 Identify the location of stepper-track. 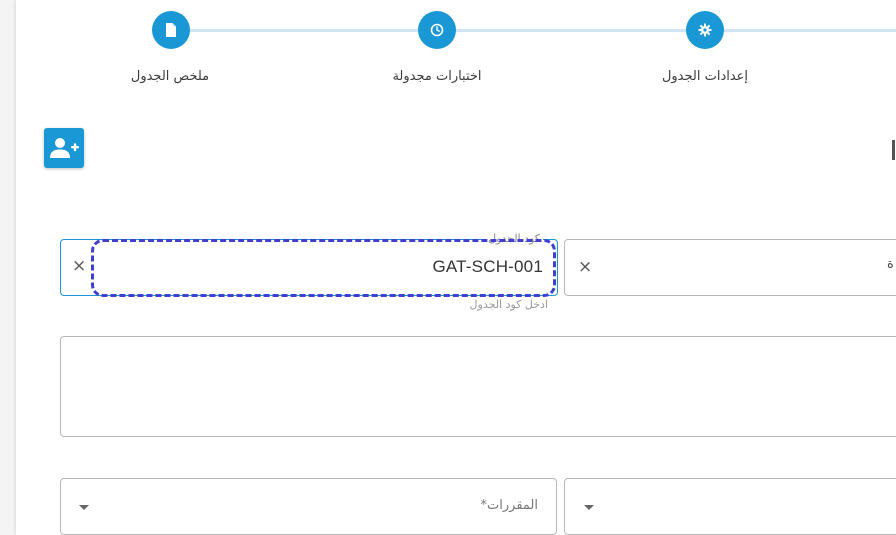
(533, 30).